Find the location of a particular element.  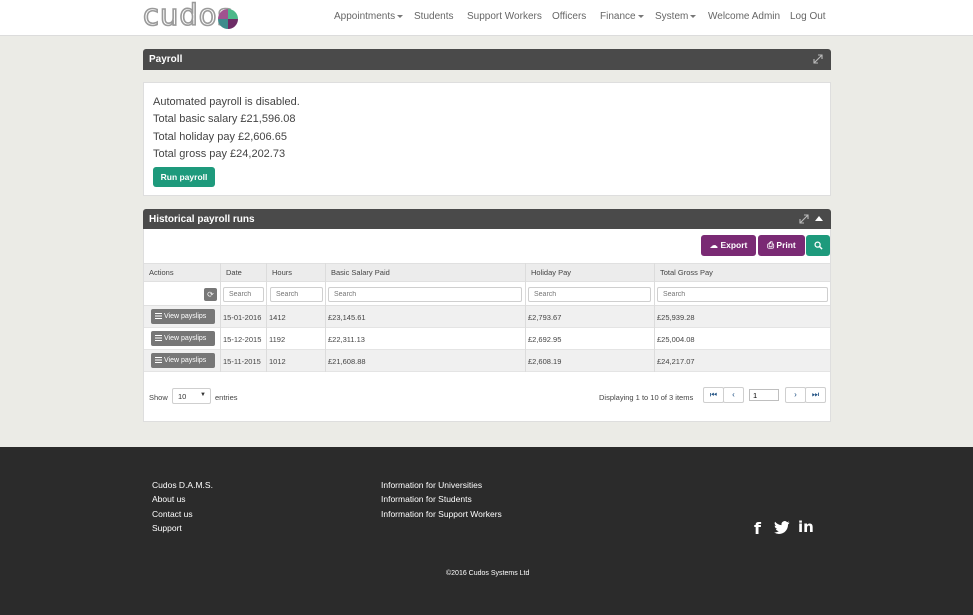

footer-link-support: Support is located at coordinates (167, 528).